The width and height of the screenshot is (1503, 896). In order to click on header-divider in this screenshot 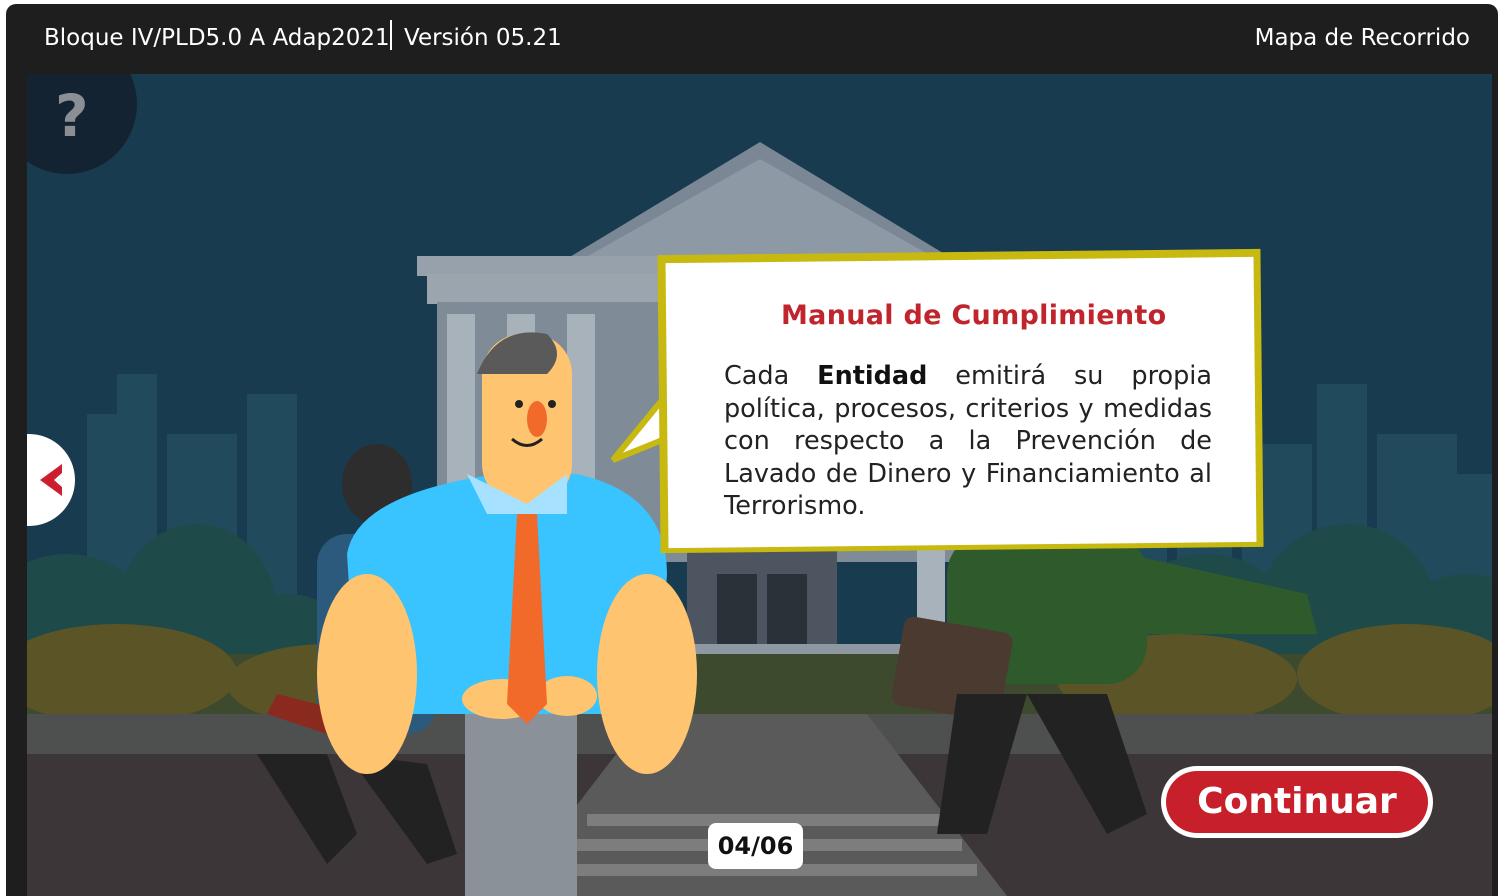, I will do `click(391, 35)`.